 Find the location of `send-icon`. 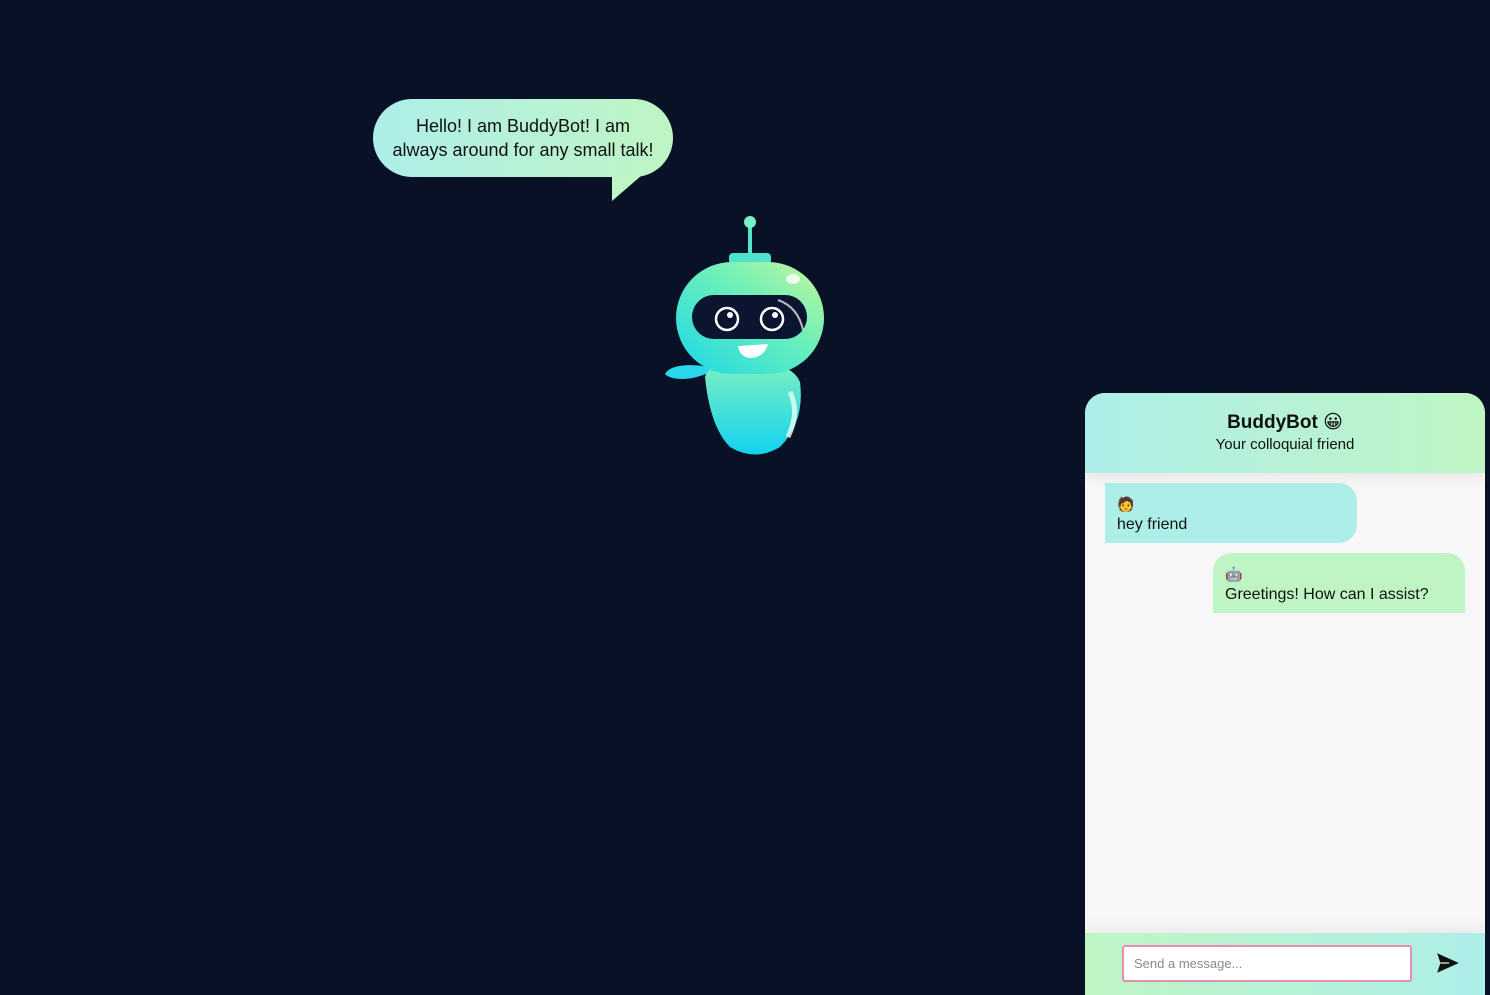

send-icon is located at coordinates (1448, 963).